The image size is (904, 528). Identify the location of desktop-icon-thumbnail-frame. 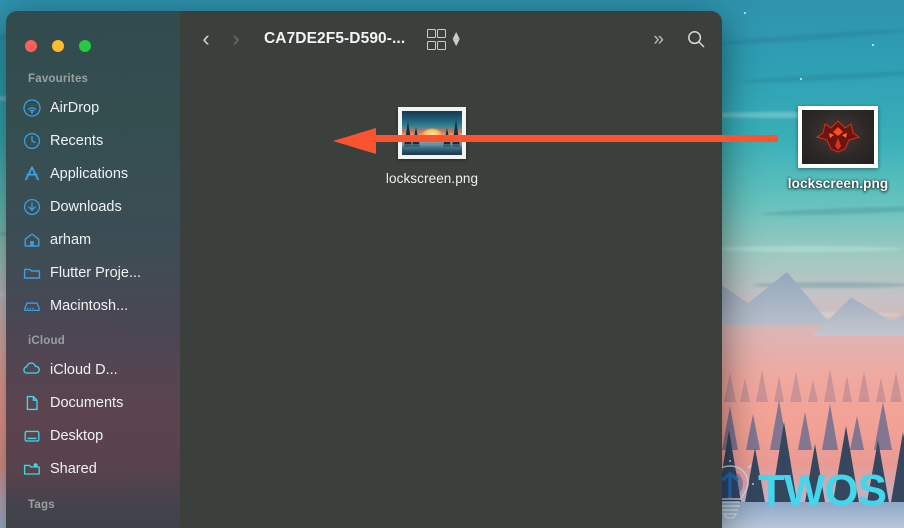
(838, 137).